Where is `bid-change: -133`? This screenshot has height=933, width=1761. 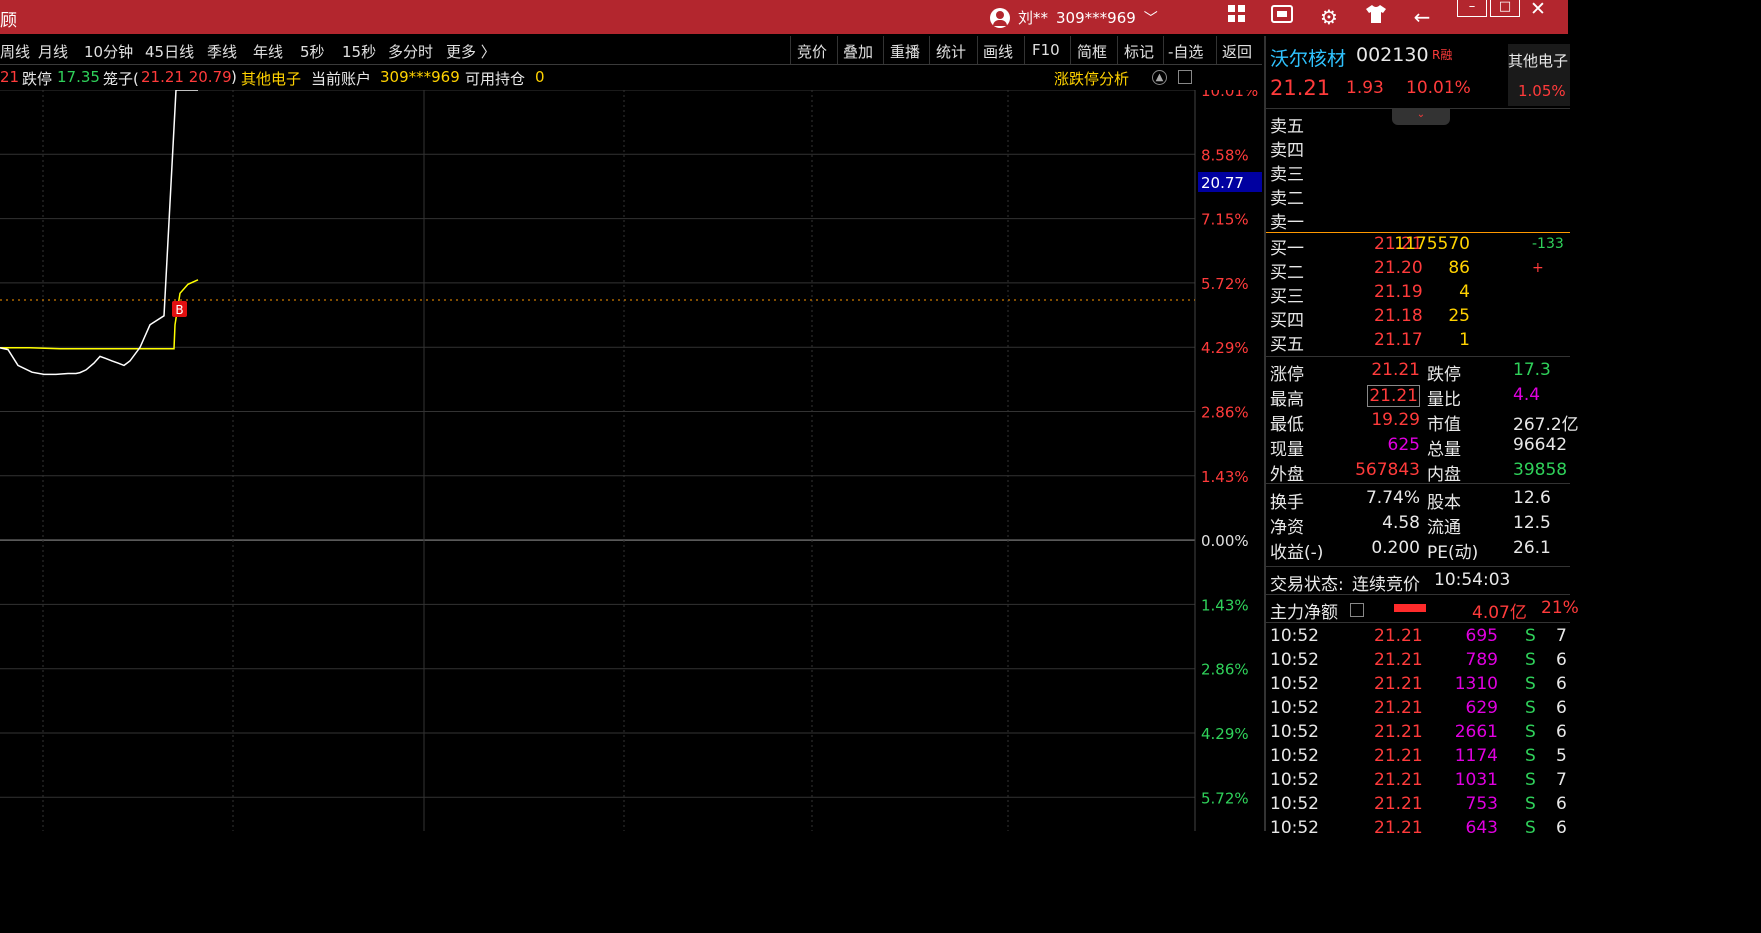 bid-change: -133 is located at coordinates (1548, 244).